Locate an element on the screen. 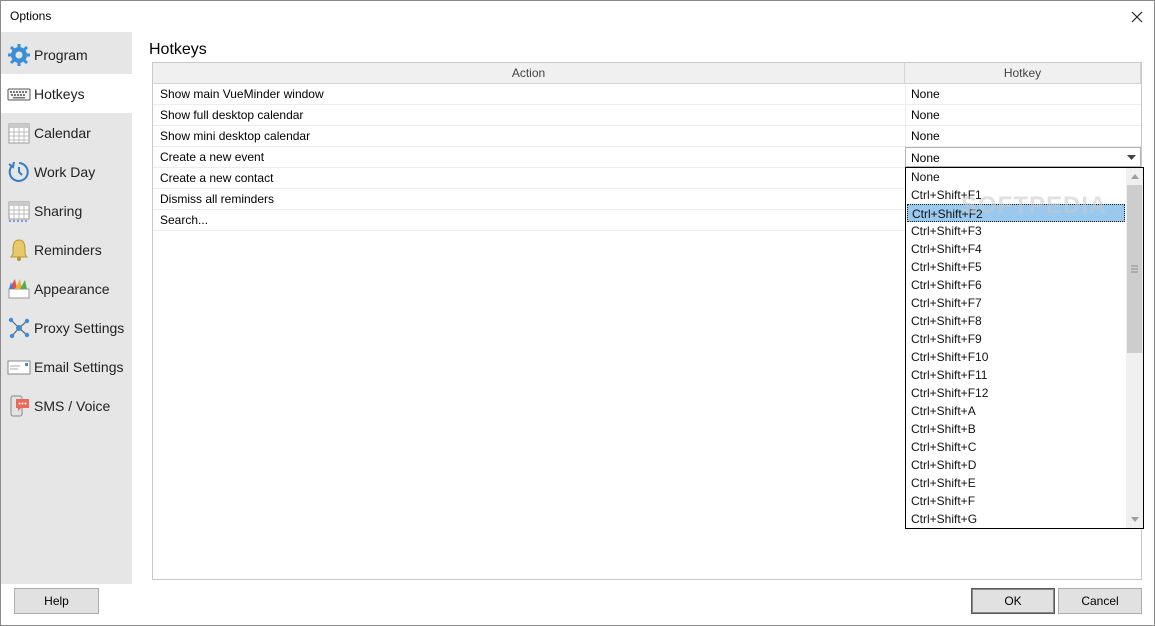 The image size is (1155, 626). sidebar-item-hotkeys: Hotkeys is located at coordinates (66, 93).